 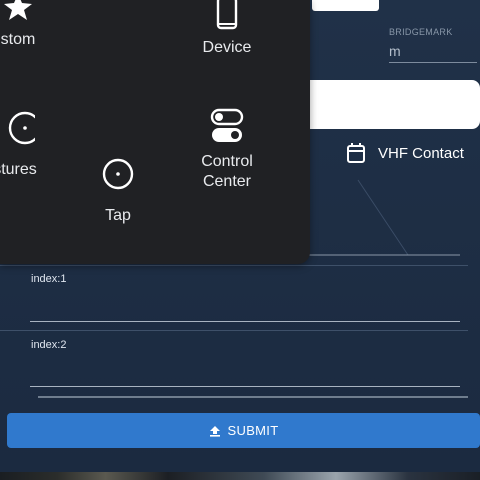 What do you see at coordinates (245, 386) in the screenshot?
I see `index-2-input` at bounding box center [245, 386].